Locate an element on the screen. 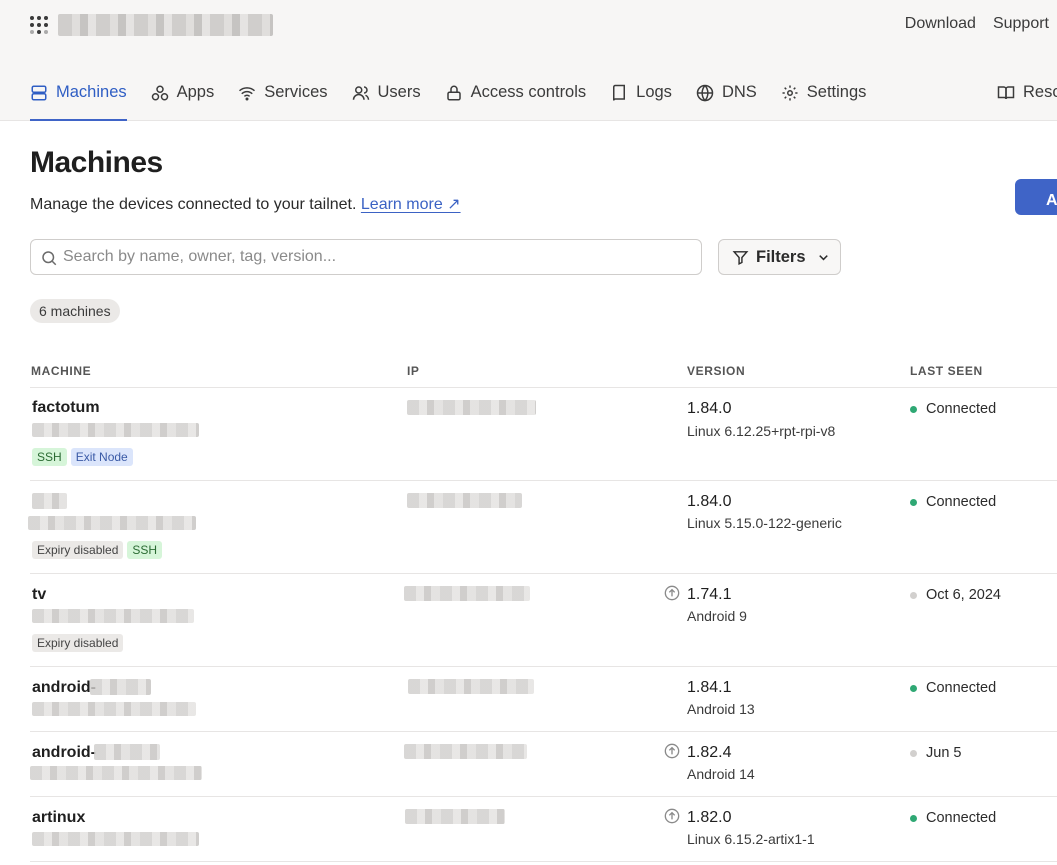 The height and width of the screenshot is (865, 1057). tab-services: Services is located at coordinates (283, 99).